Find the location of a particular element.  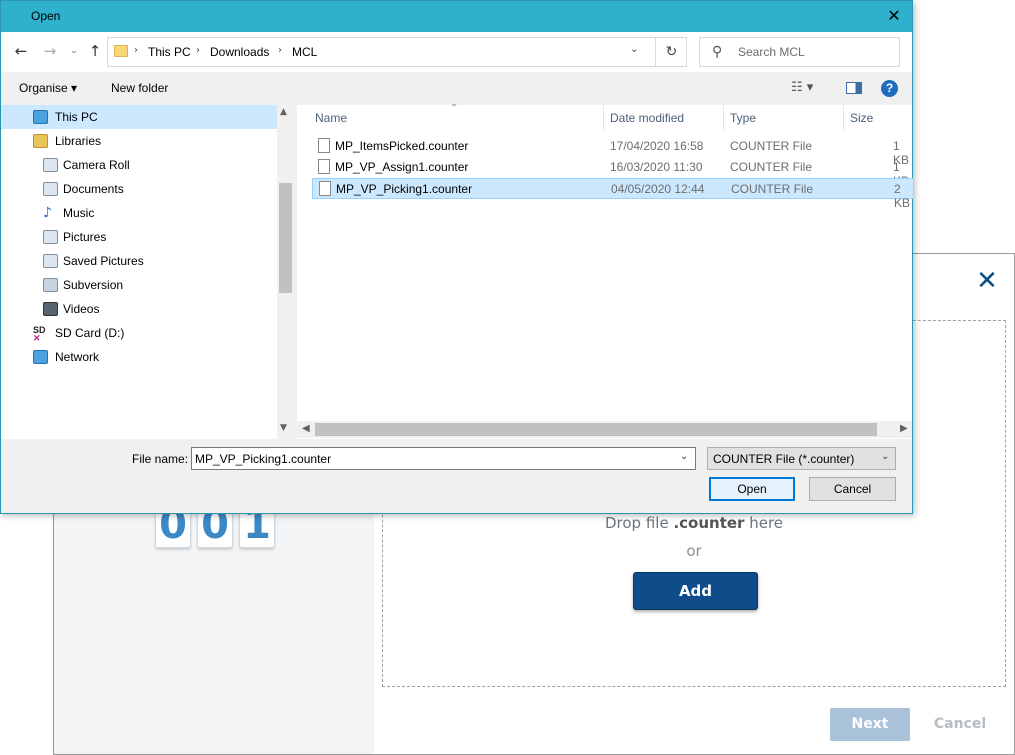

search-box: ⚲ Search MCL is located at coordinates (799, 52).